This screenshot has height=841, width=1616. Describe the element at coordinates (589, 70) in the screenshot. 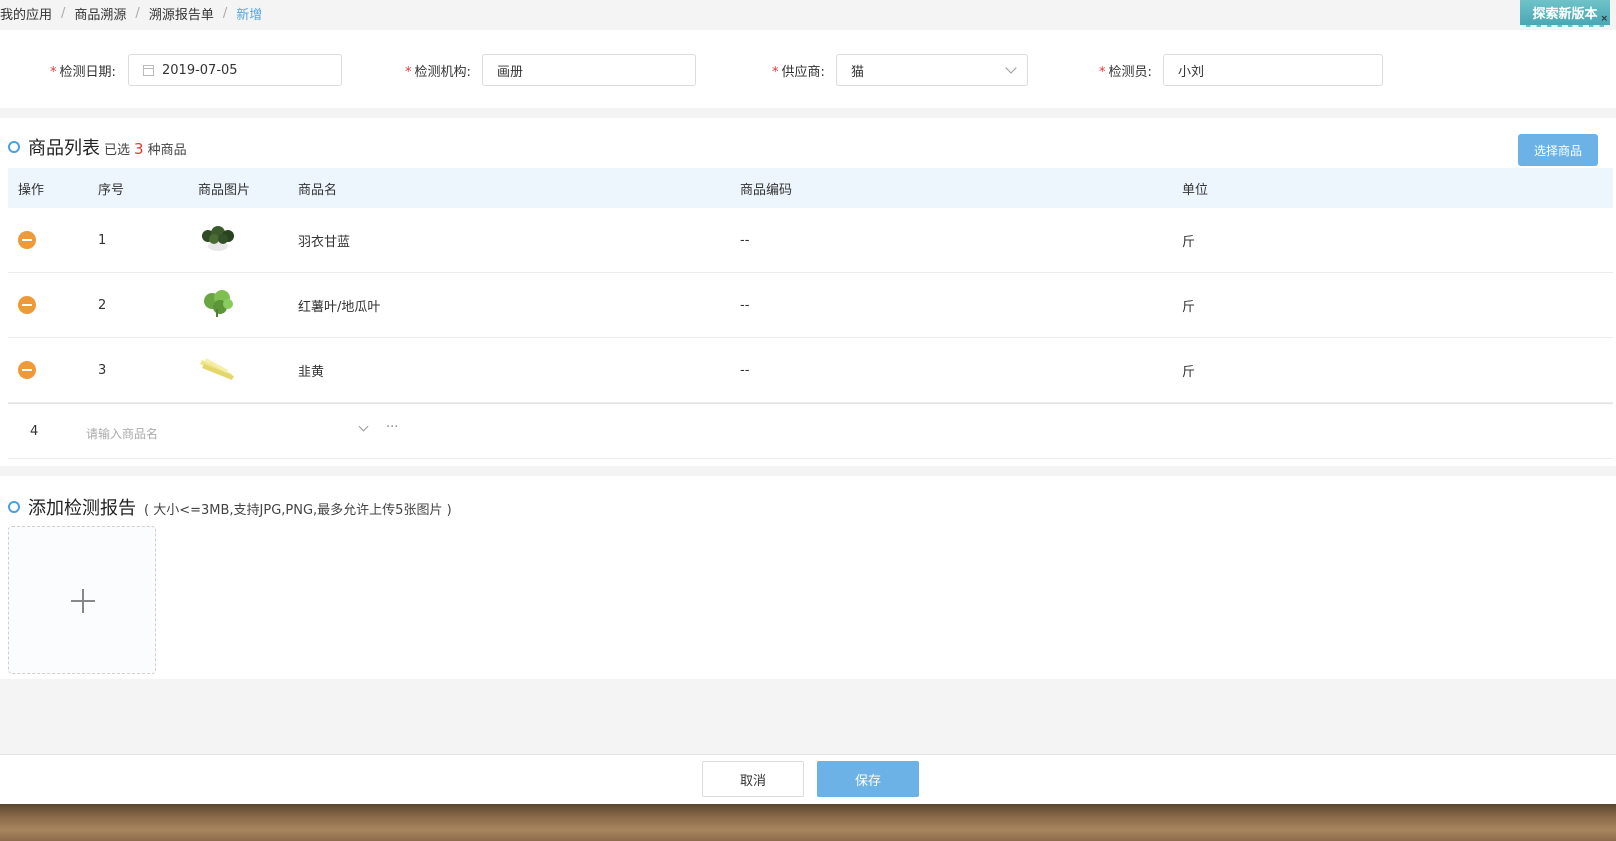

I see `agency-input: 画册` at that location.